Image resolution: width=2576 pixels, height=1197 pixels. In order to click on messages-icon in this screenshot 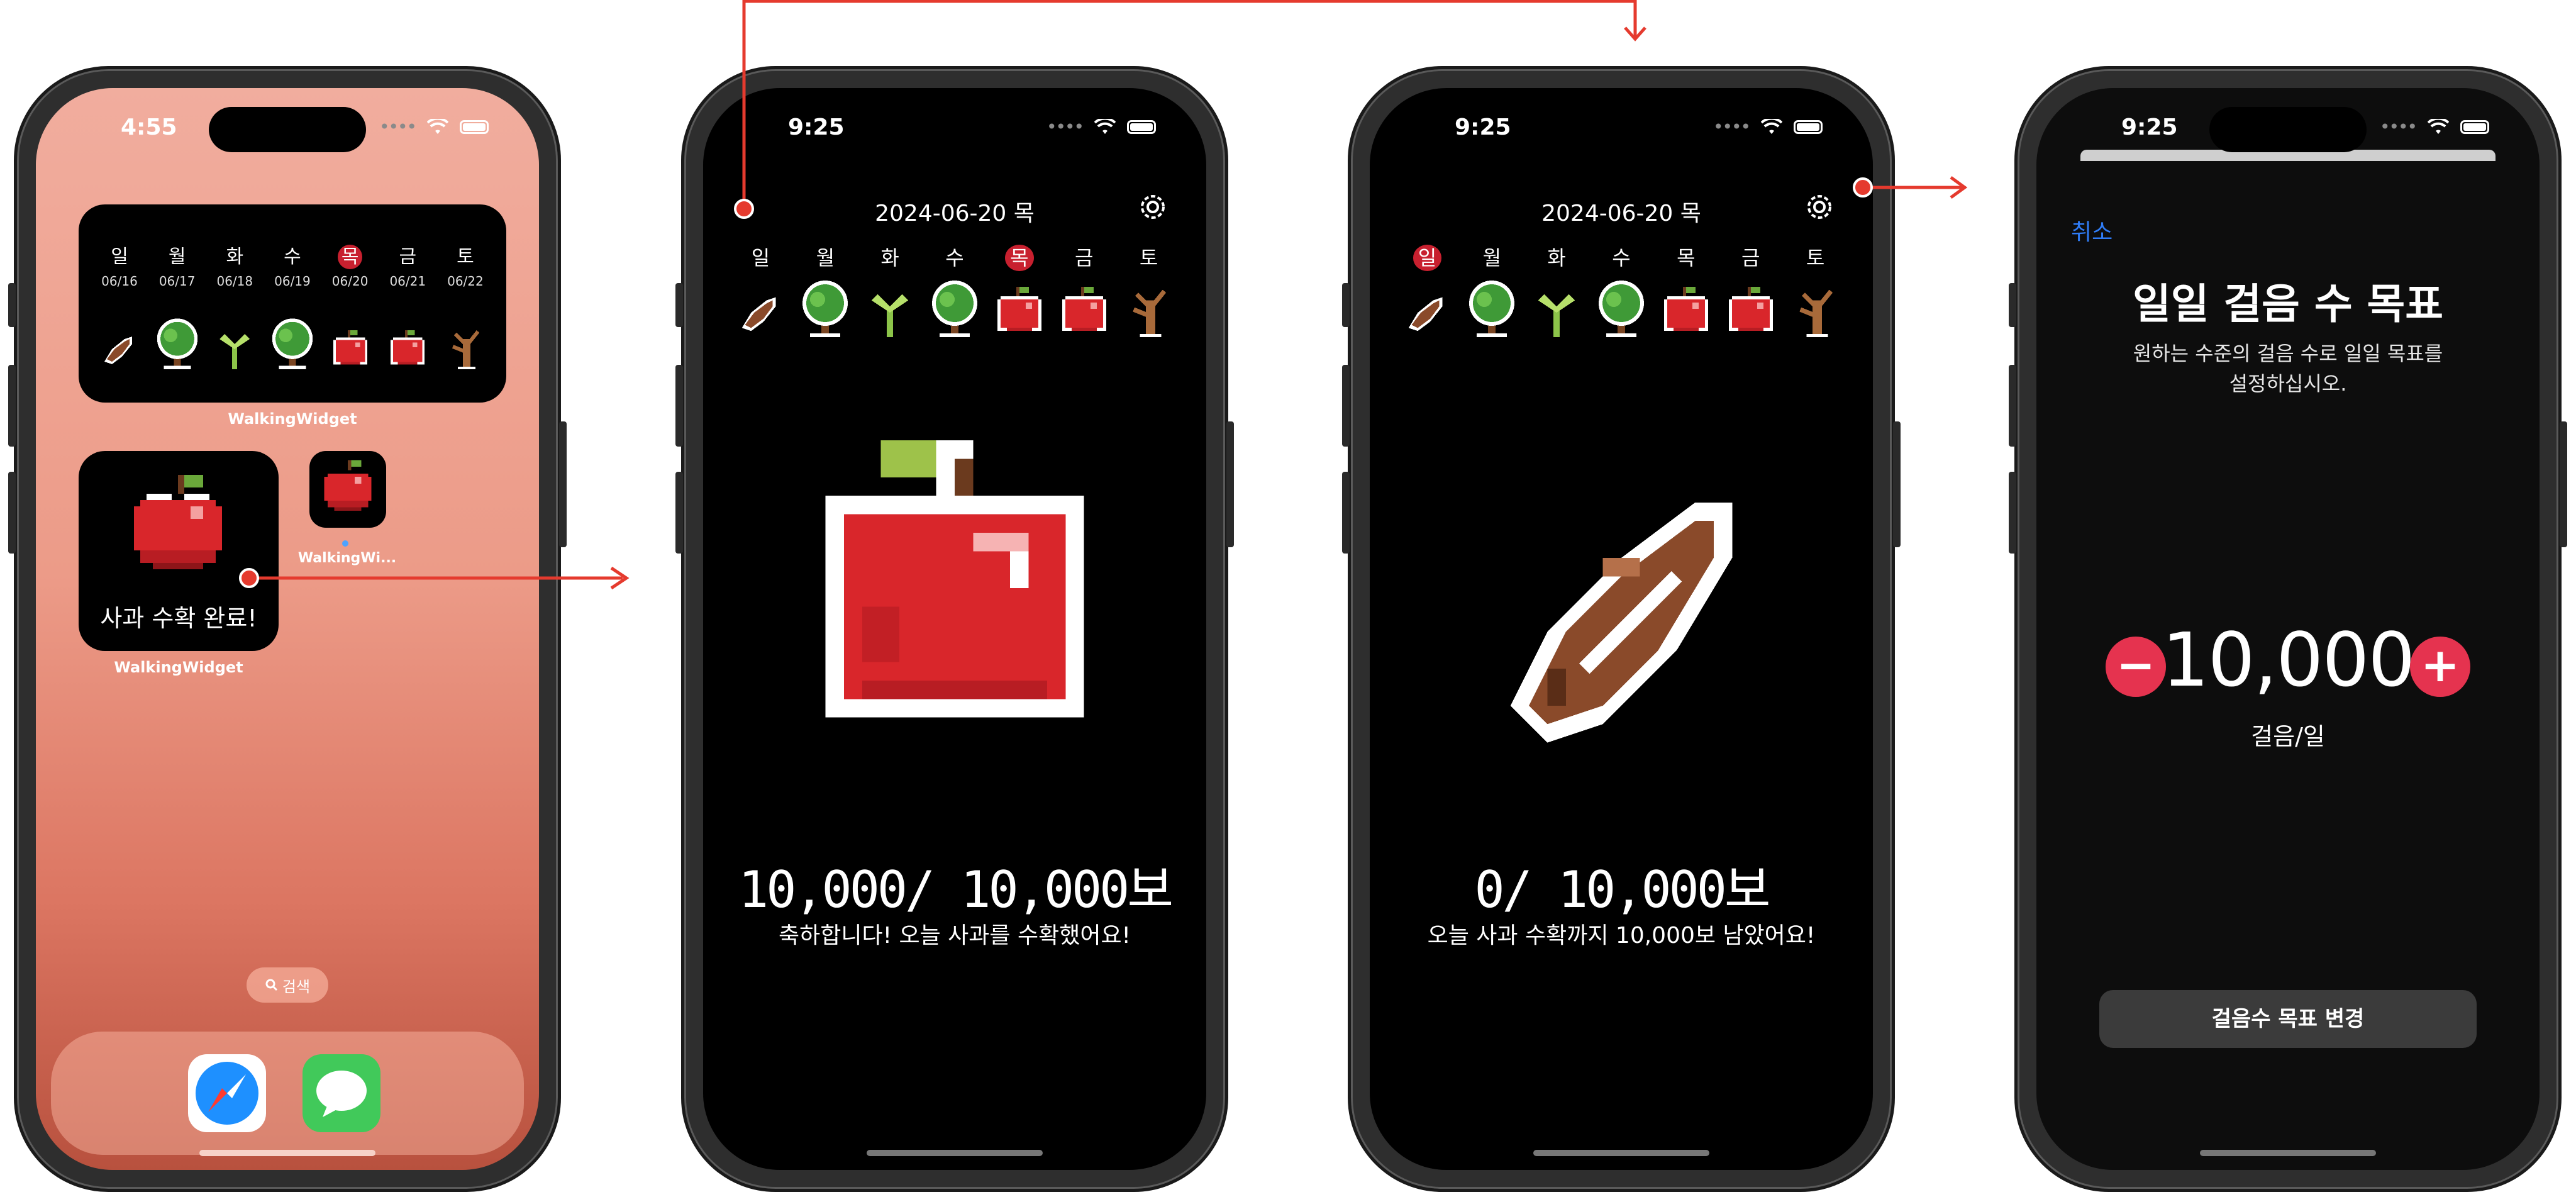, I will do `click(341, 1093)`.